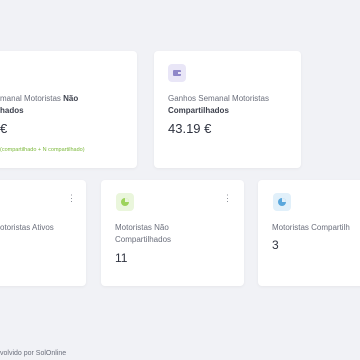 The image size is (360, 360). I want to click on drivers-not-shared-card: ⋮ Motoristas Não Compartilhados 11, so click(172, 233).